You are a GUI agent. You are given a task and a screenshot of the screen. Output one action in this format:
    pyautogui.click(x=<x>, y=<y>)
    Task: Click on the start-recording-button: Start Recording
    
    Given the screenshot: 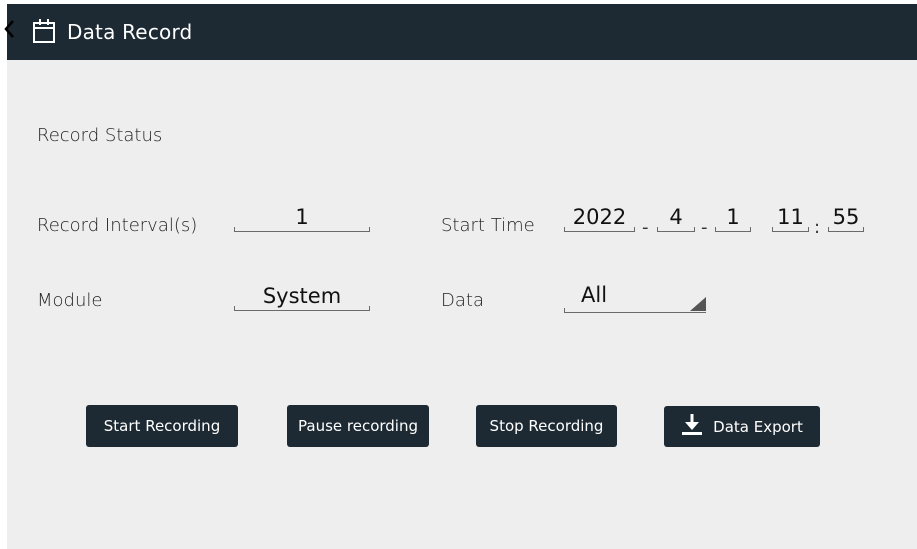 What is the action you would take?
    pyautogui.click(x=162, y=426)
    